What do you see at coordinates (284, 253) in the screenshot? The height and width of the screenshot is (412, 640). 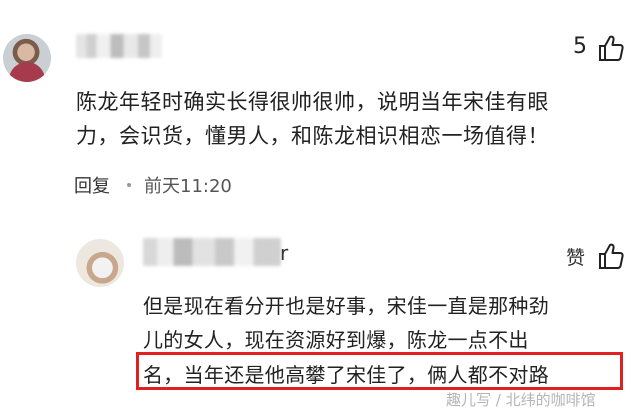 I see `reply-username-tail: r` at bounding box center [284, 253].